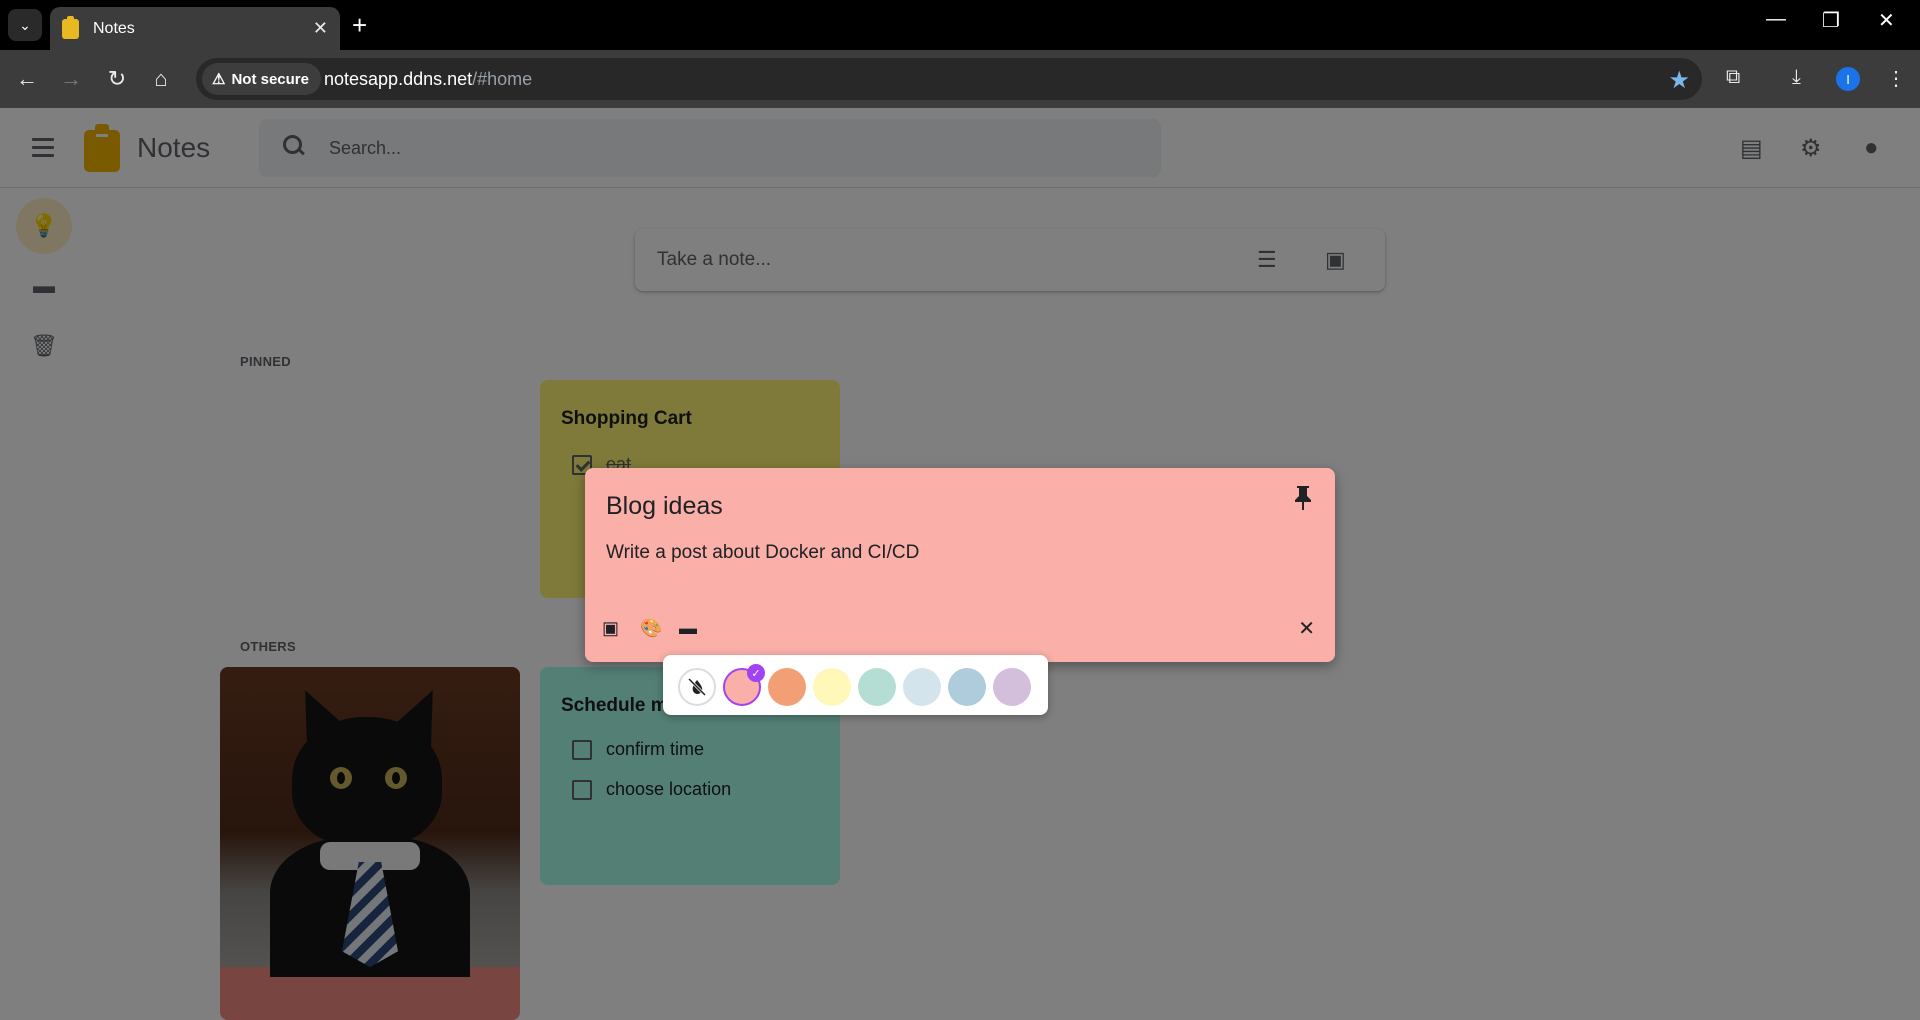 The width and height of the screenshot is (1920, 1020). Describe the element at coordinates (922, 687) in the screenshot. I see `swatch-fog` at that location.